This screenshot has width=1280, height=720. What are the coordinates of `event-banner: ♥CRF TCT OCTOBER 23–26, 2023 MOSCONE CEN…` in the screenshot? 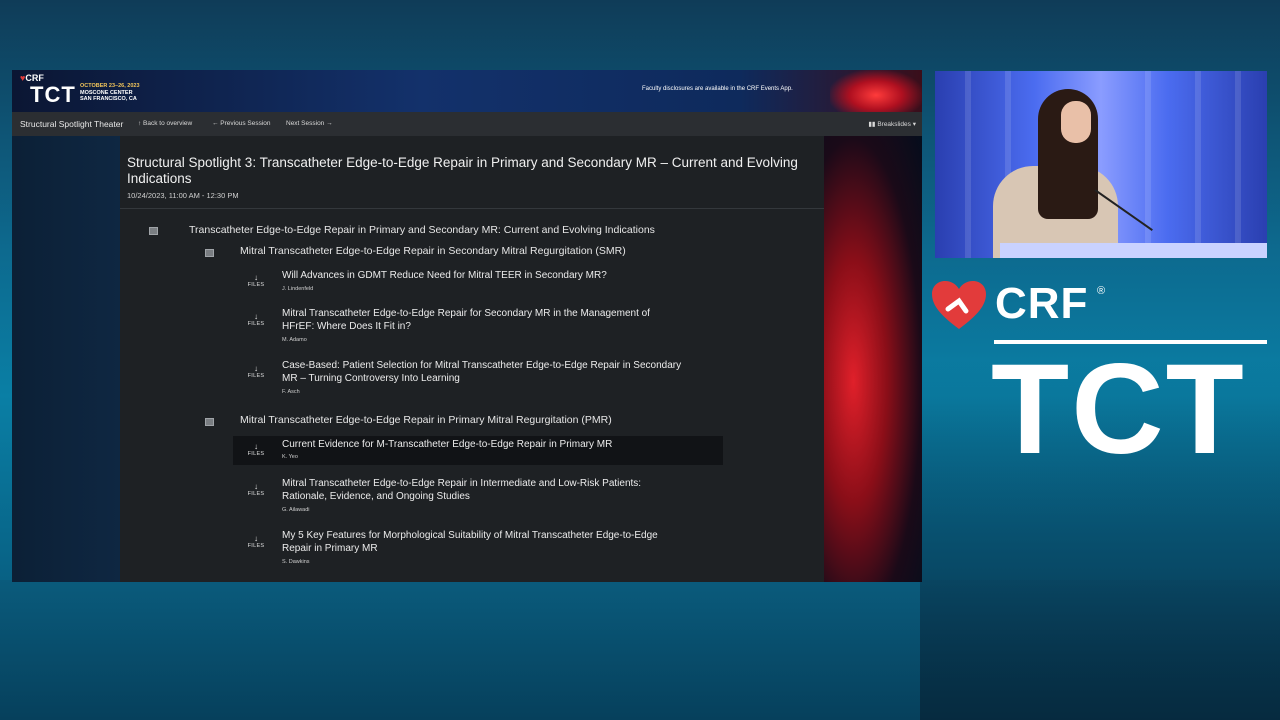 It's located at (467, 91).